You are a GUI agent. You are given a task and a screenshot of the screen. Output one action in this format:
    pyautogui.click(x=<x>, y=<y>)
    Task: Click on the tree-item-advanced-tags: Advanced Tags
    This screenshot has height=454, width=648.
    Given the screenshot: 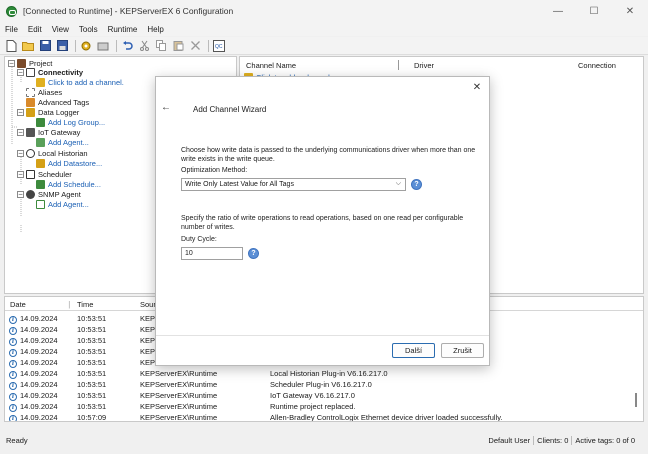 What is the action you would take?
    pyautogui.click(x=57, y=102)
    